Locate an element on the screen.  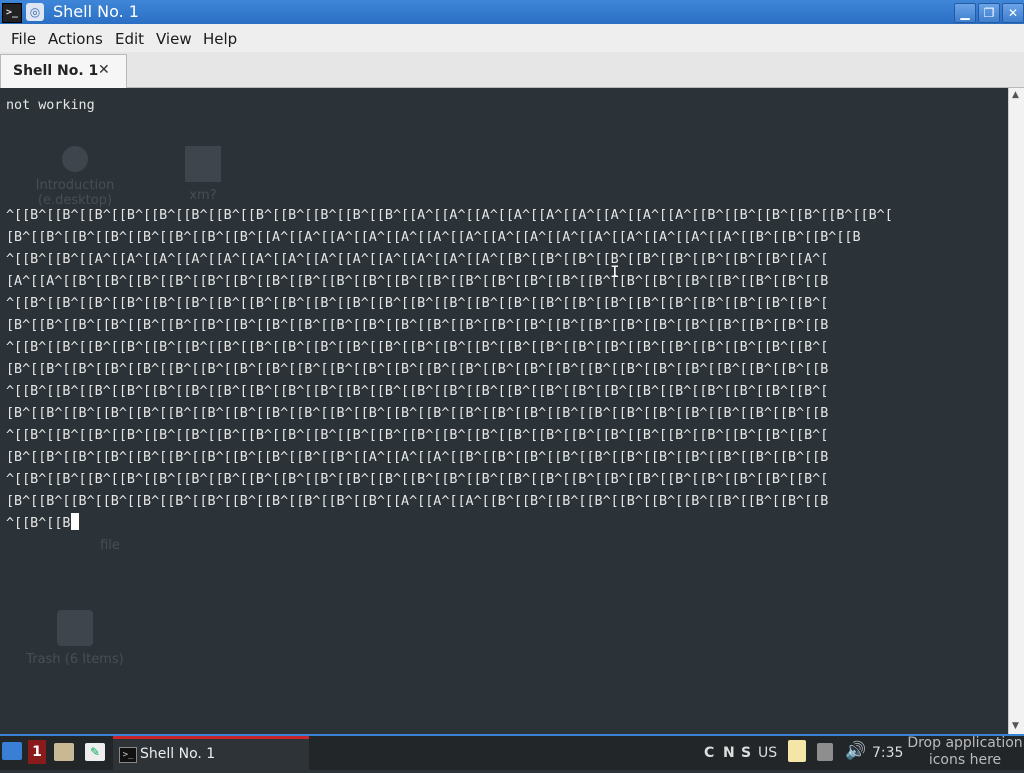
removable-device-icon is located at coordinates (825, 752).